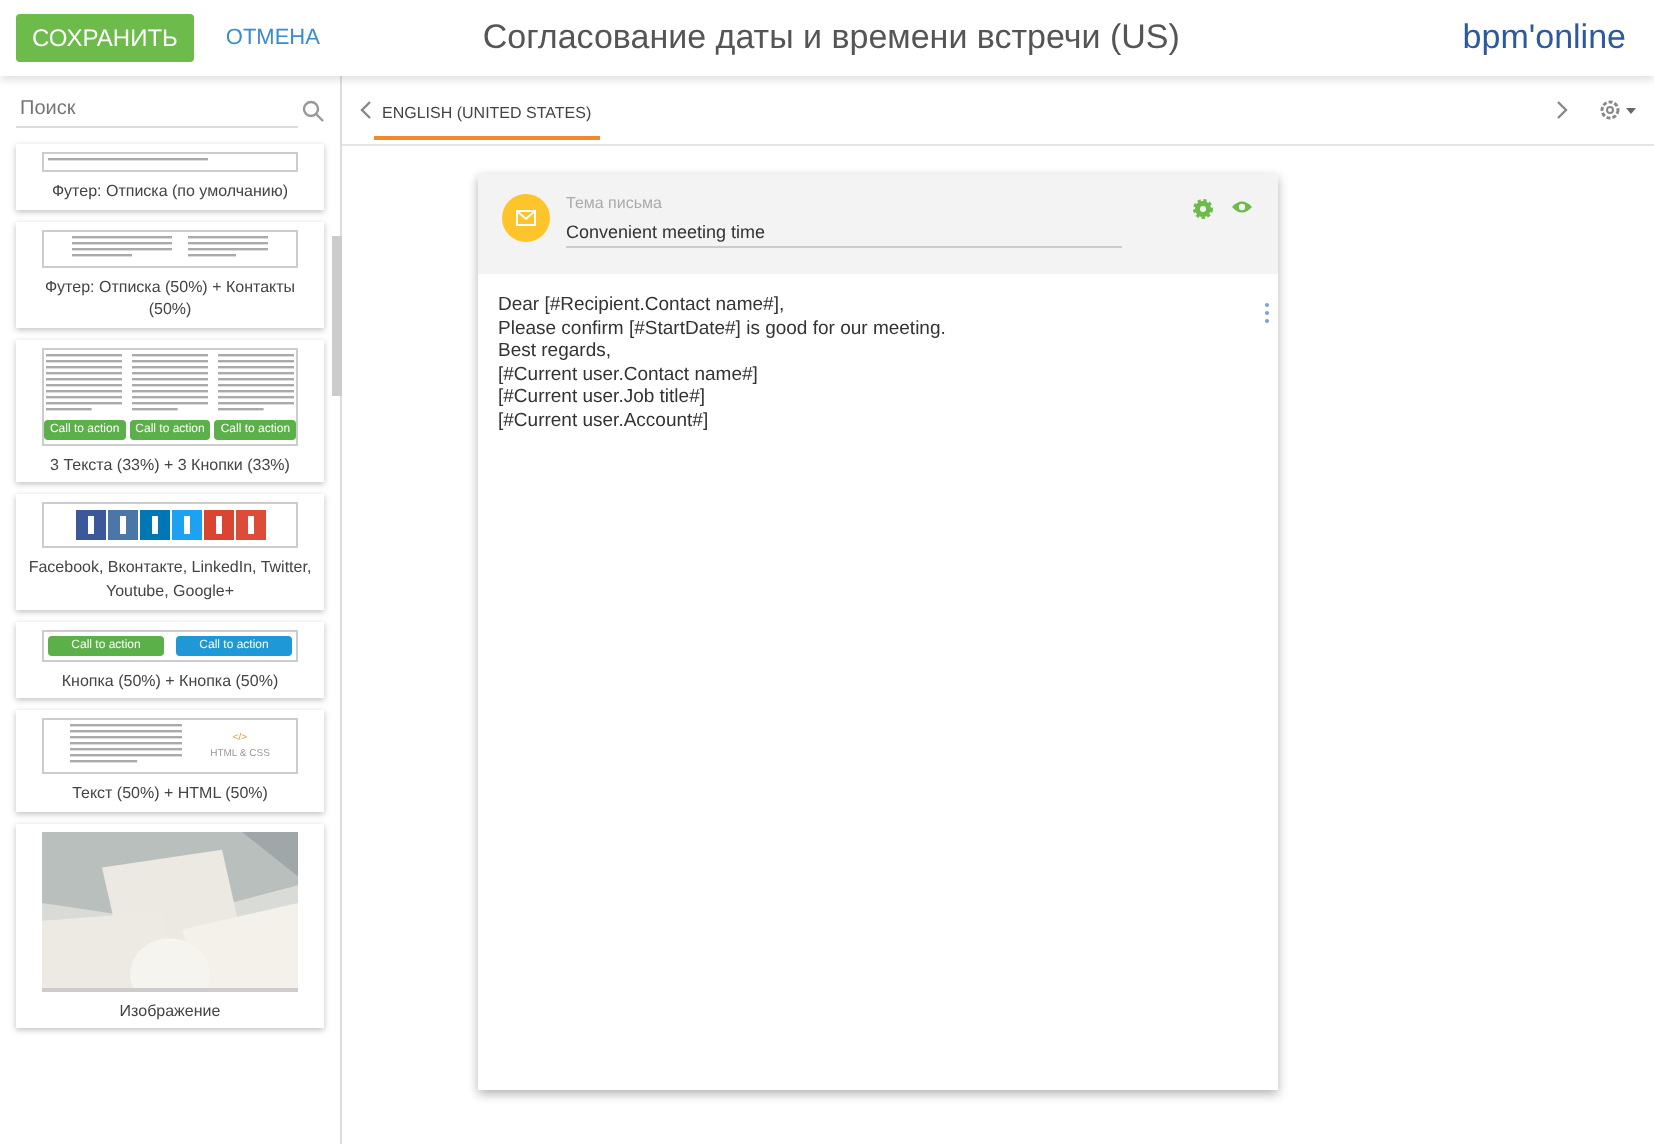 The width and height of the screenshot is (1654, 1144). Describe the element at coordinates (170, 681) in the screenshot. I see `block-caption: Кнопка (50%) + Кнопка (50%)` at that location.